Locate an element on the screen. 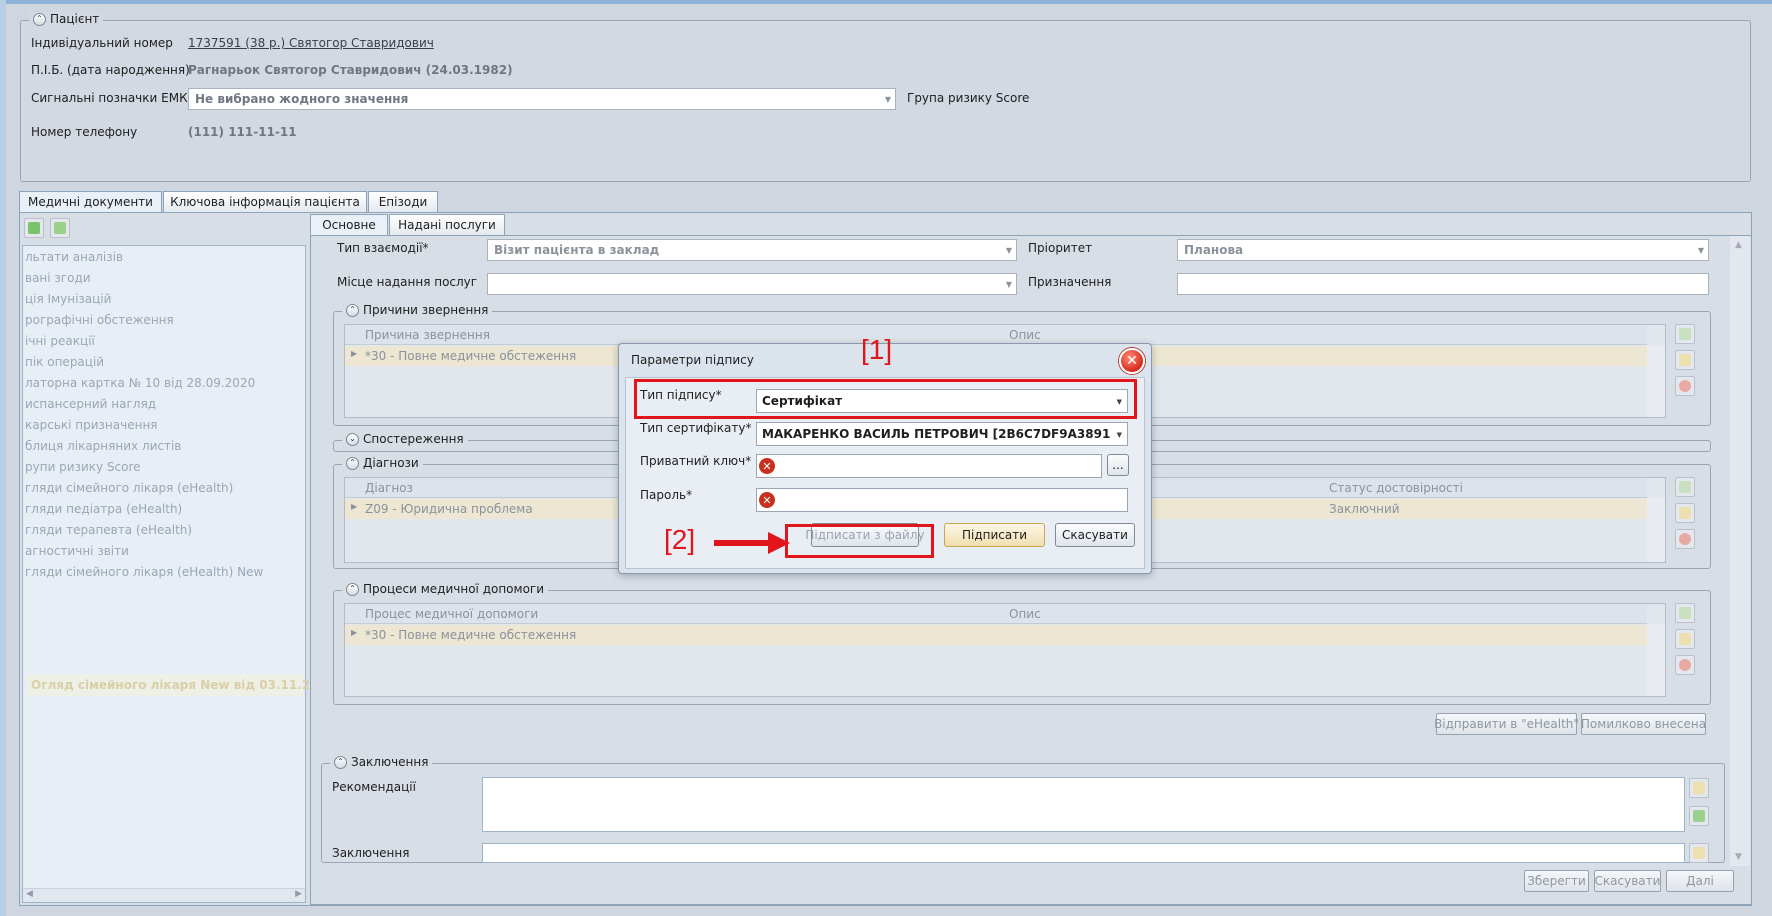 This screenshot has height=916, width=1772. send-ehealth-button: Відправити в "eHealth" is located at coordinates (1506, 724).